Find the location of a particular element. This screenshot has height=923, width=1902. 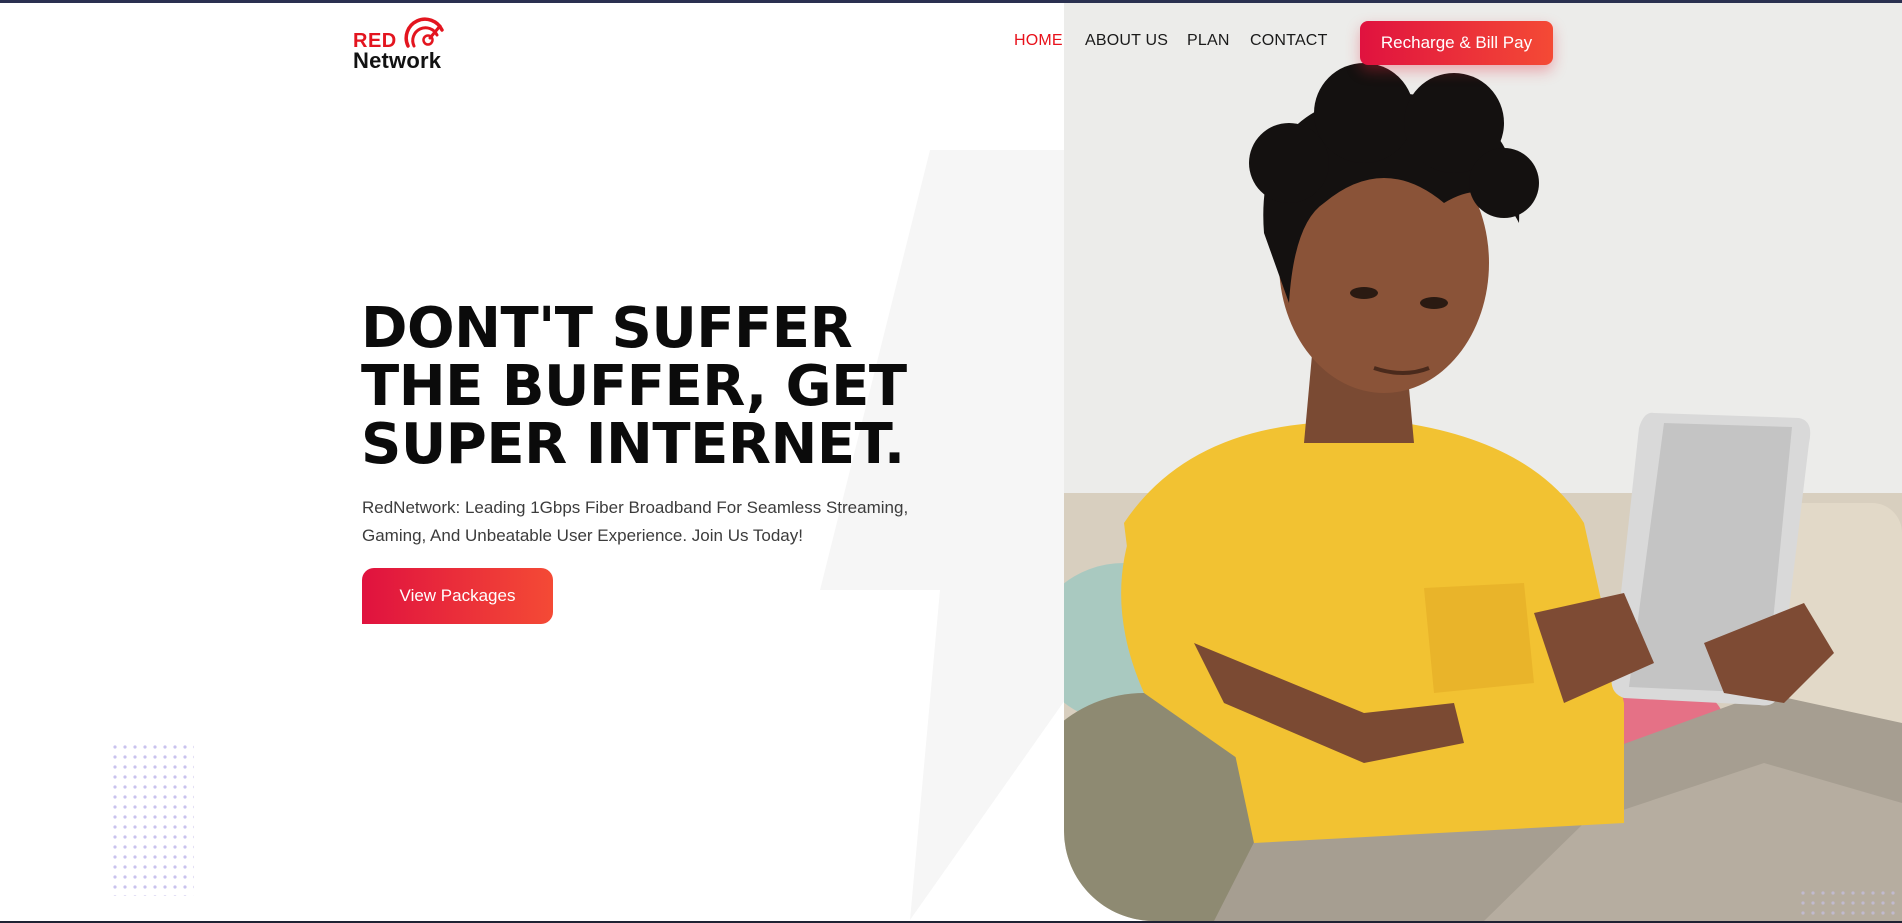

dot-grid-decoration-right is located at coordinates (1850, 905).